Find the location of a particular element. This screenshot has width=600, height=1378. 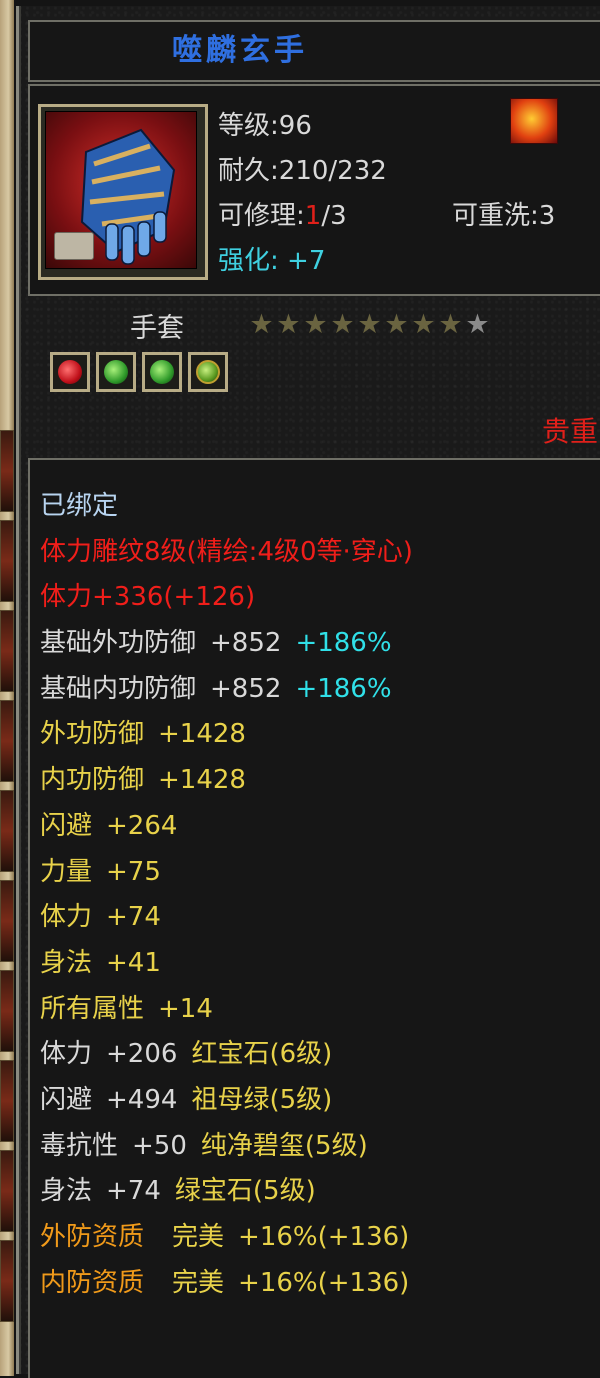

attr-value: +14 is located at coordinates (185, 1008).